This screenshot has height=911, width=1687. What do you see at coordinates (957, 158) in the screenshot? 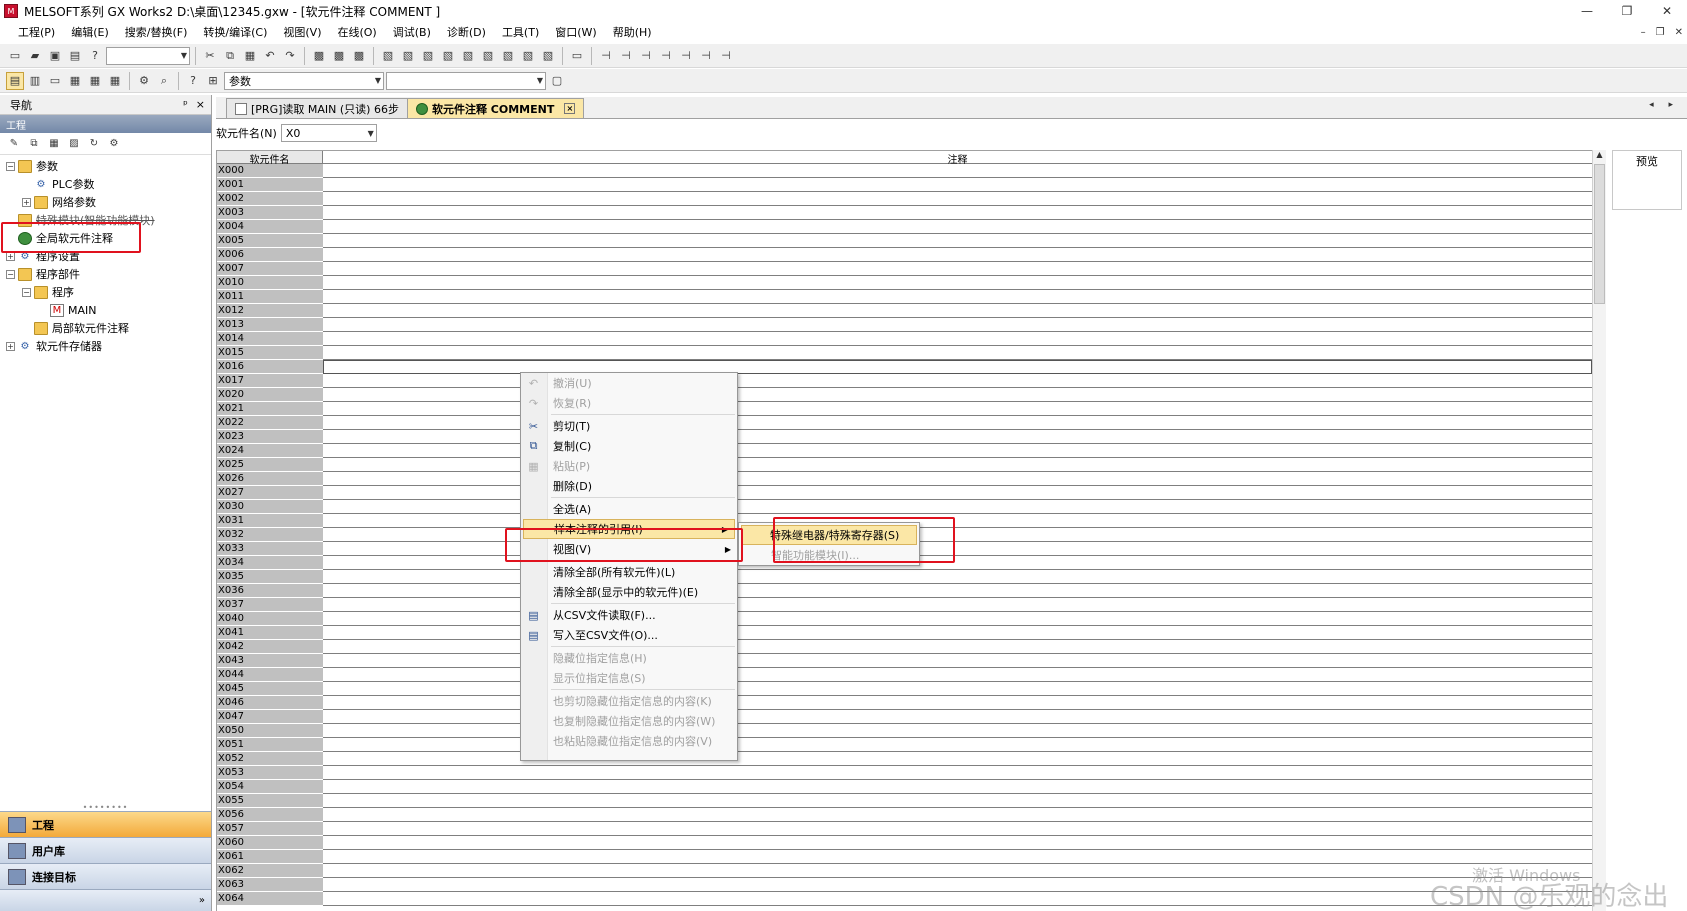
I see `col-comment: 注释` at bounding box center [957, 158].